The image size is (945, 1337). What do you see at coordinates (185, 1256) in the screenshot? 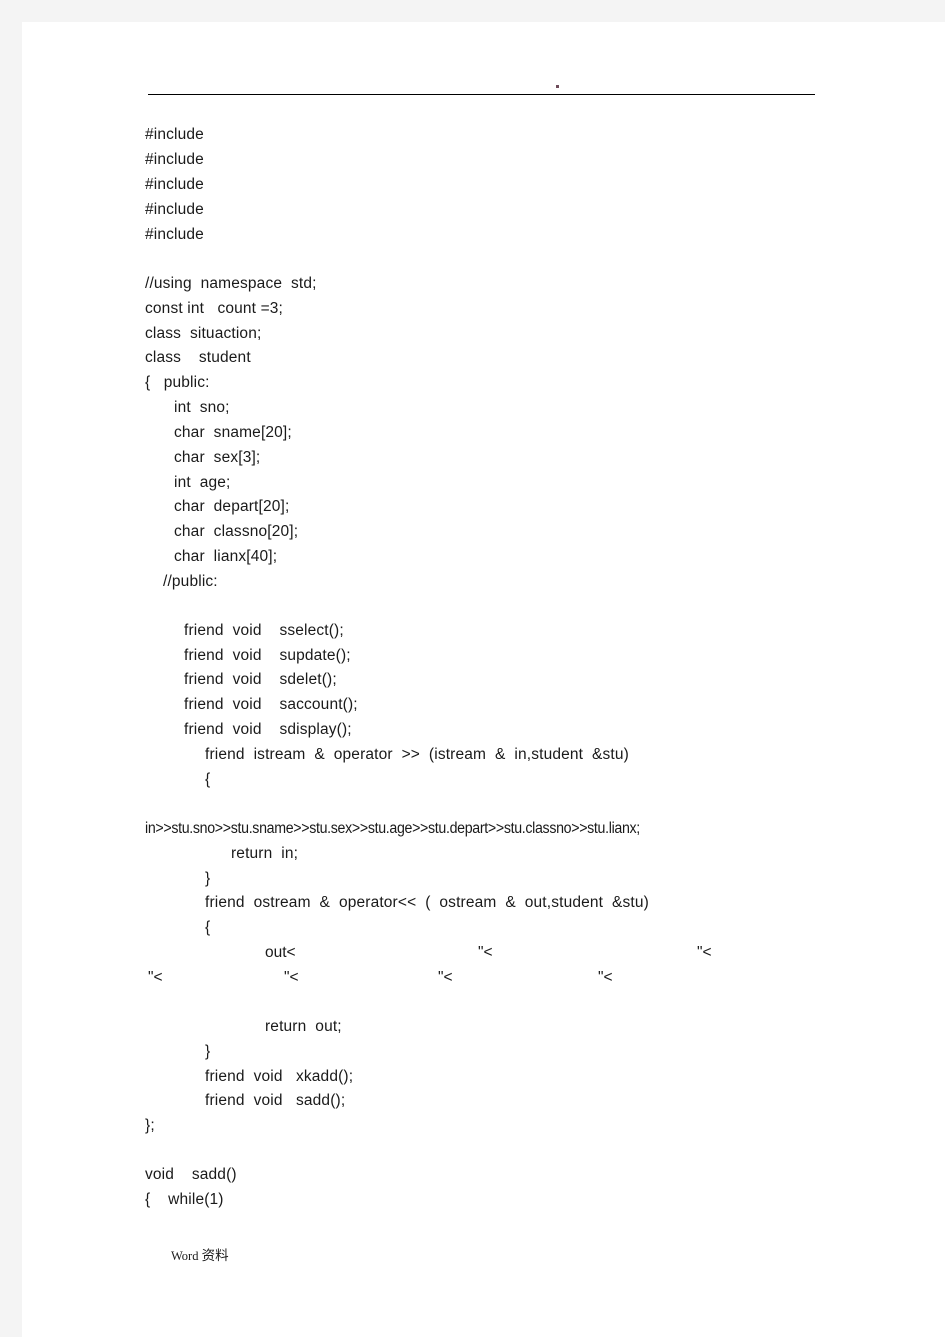
I see `footer-label: Word` at bounding box center [185, 1256].